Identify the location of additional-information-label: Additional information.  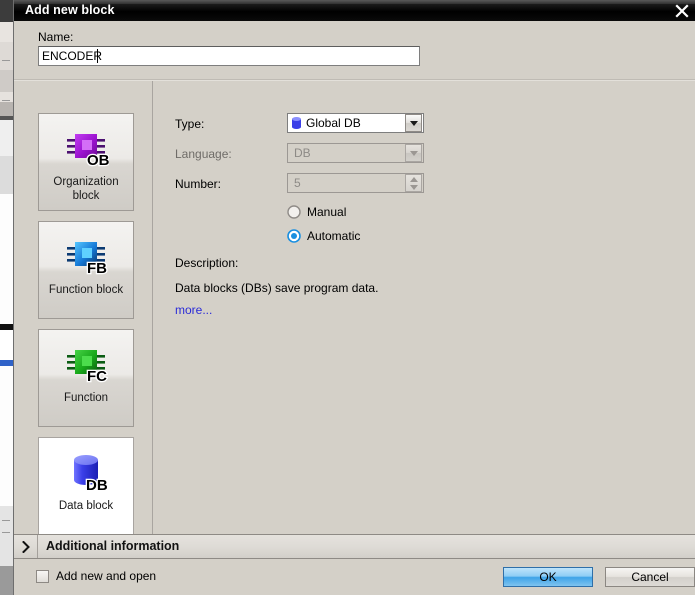
(113, 546).